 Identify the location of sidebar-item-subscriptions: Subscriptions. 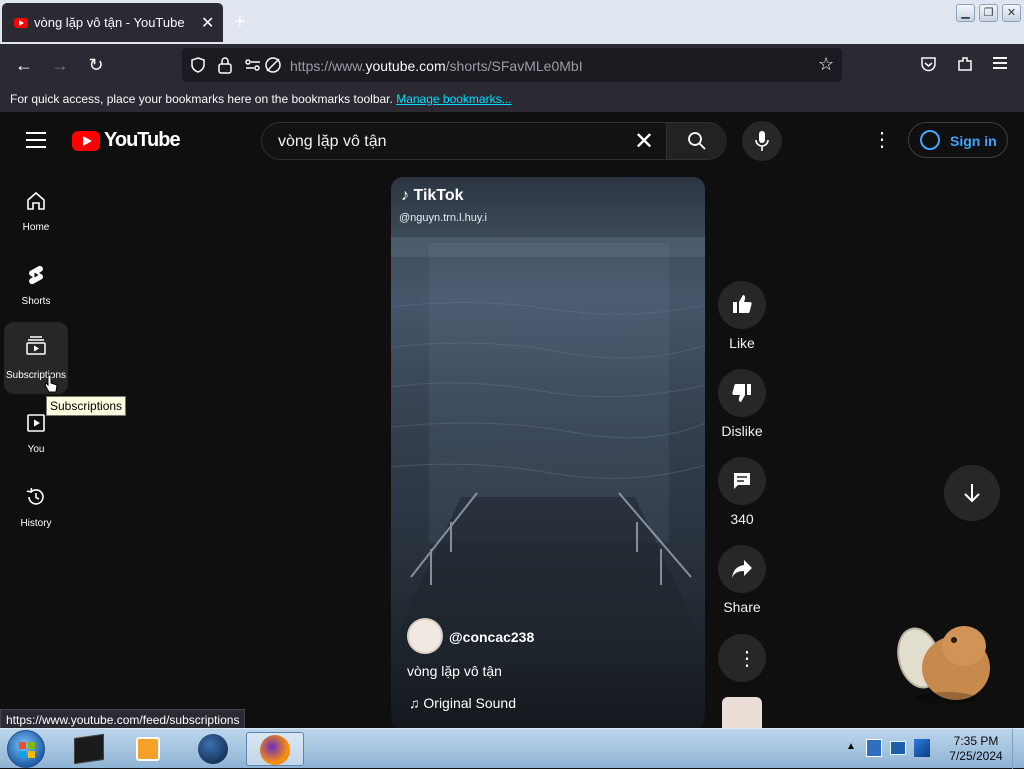
(36, 358).